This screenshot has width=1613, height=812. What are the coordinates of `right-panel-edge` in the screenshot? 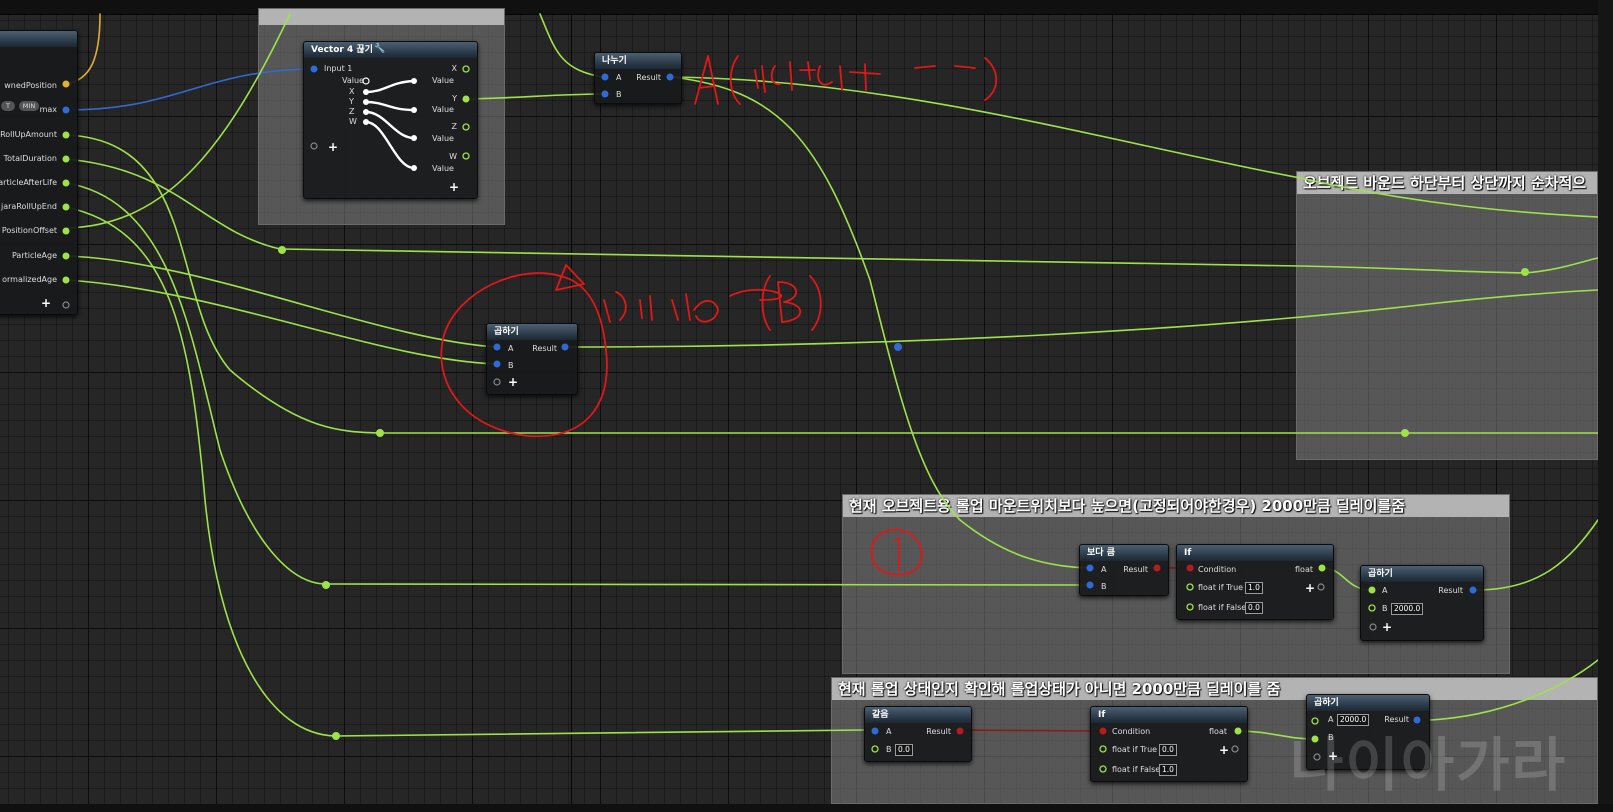 It's located at (1605, 406).